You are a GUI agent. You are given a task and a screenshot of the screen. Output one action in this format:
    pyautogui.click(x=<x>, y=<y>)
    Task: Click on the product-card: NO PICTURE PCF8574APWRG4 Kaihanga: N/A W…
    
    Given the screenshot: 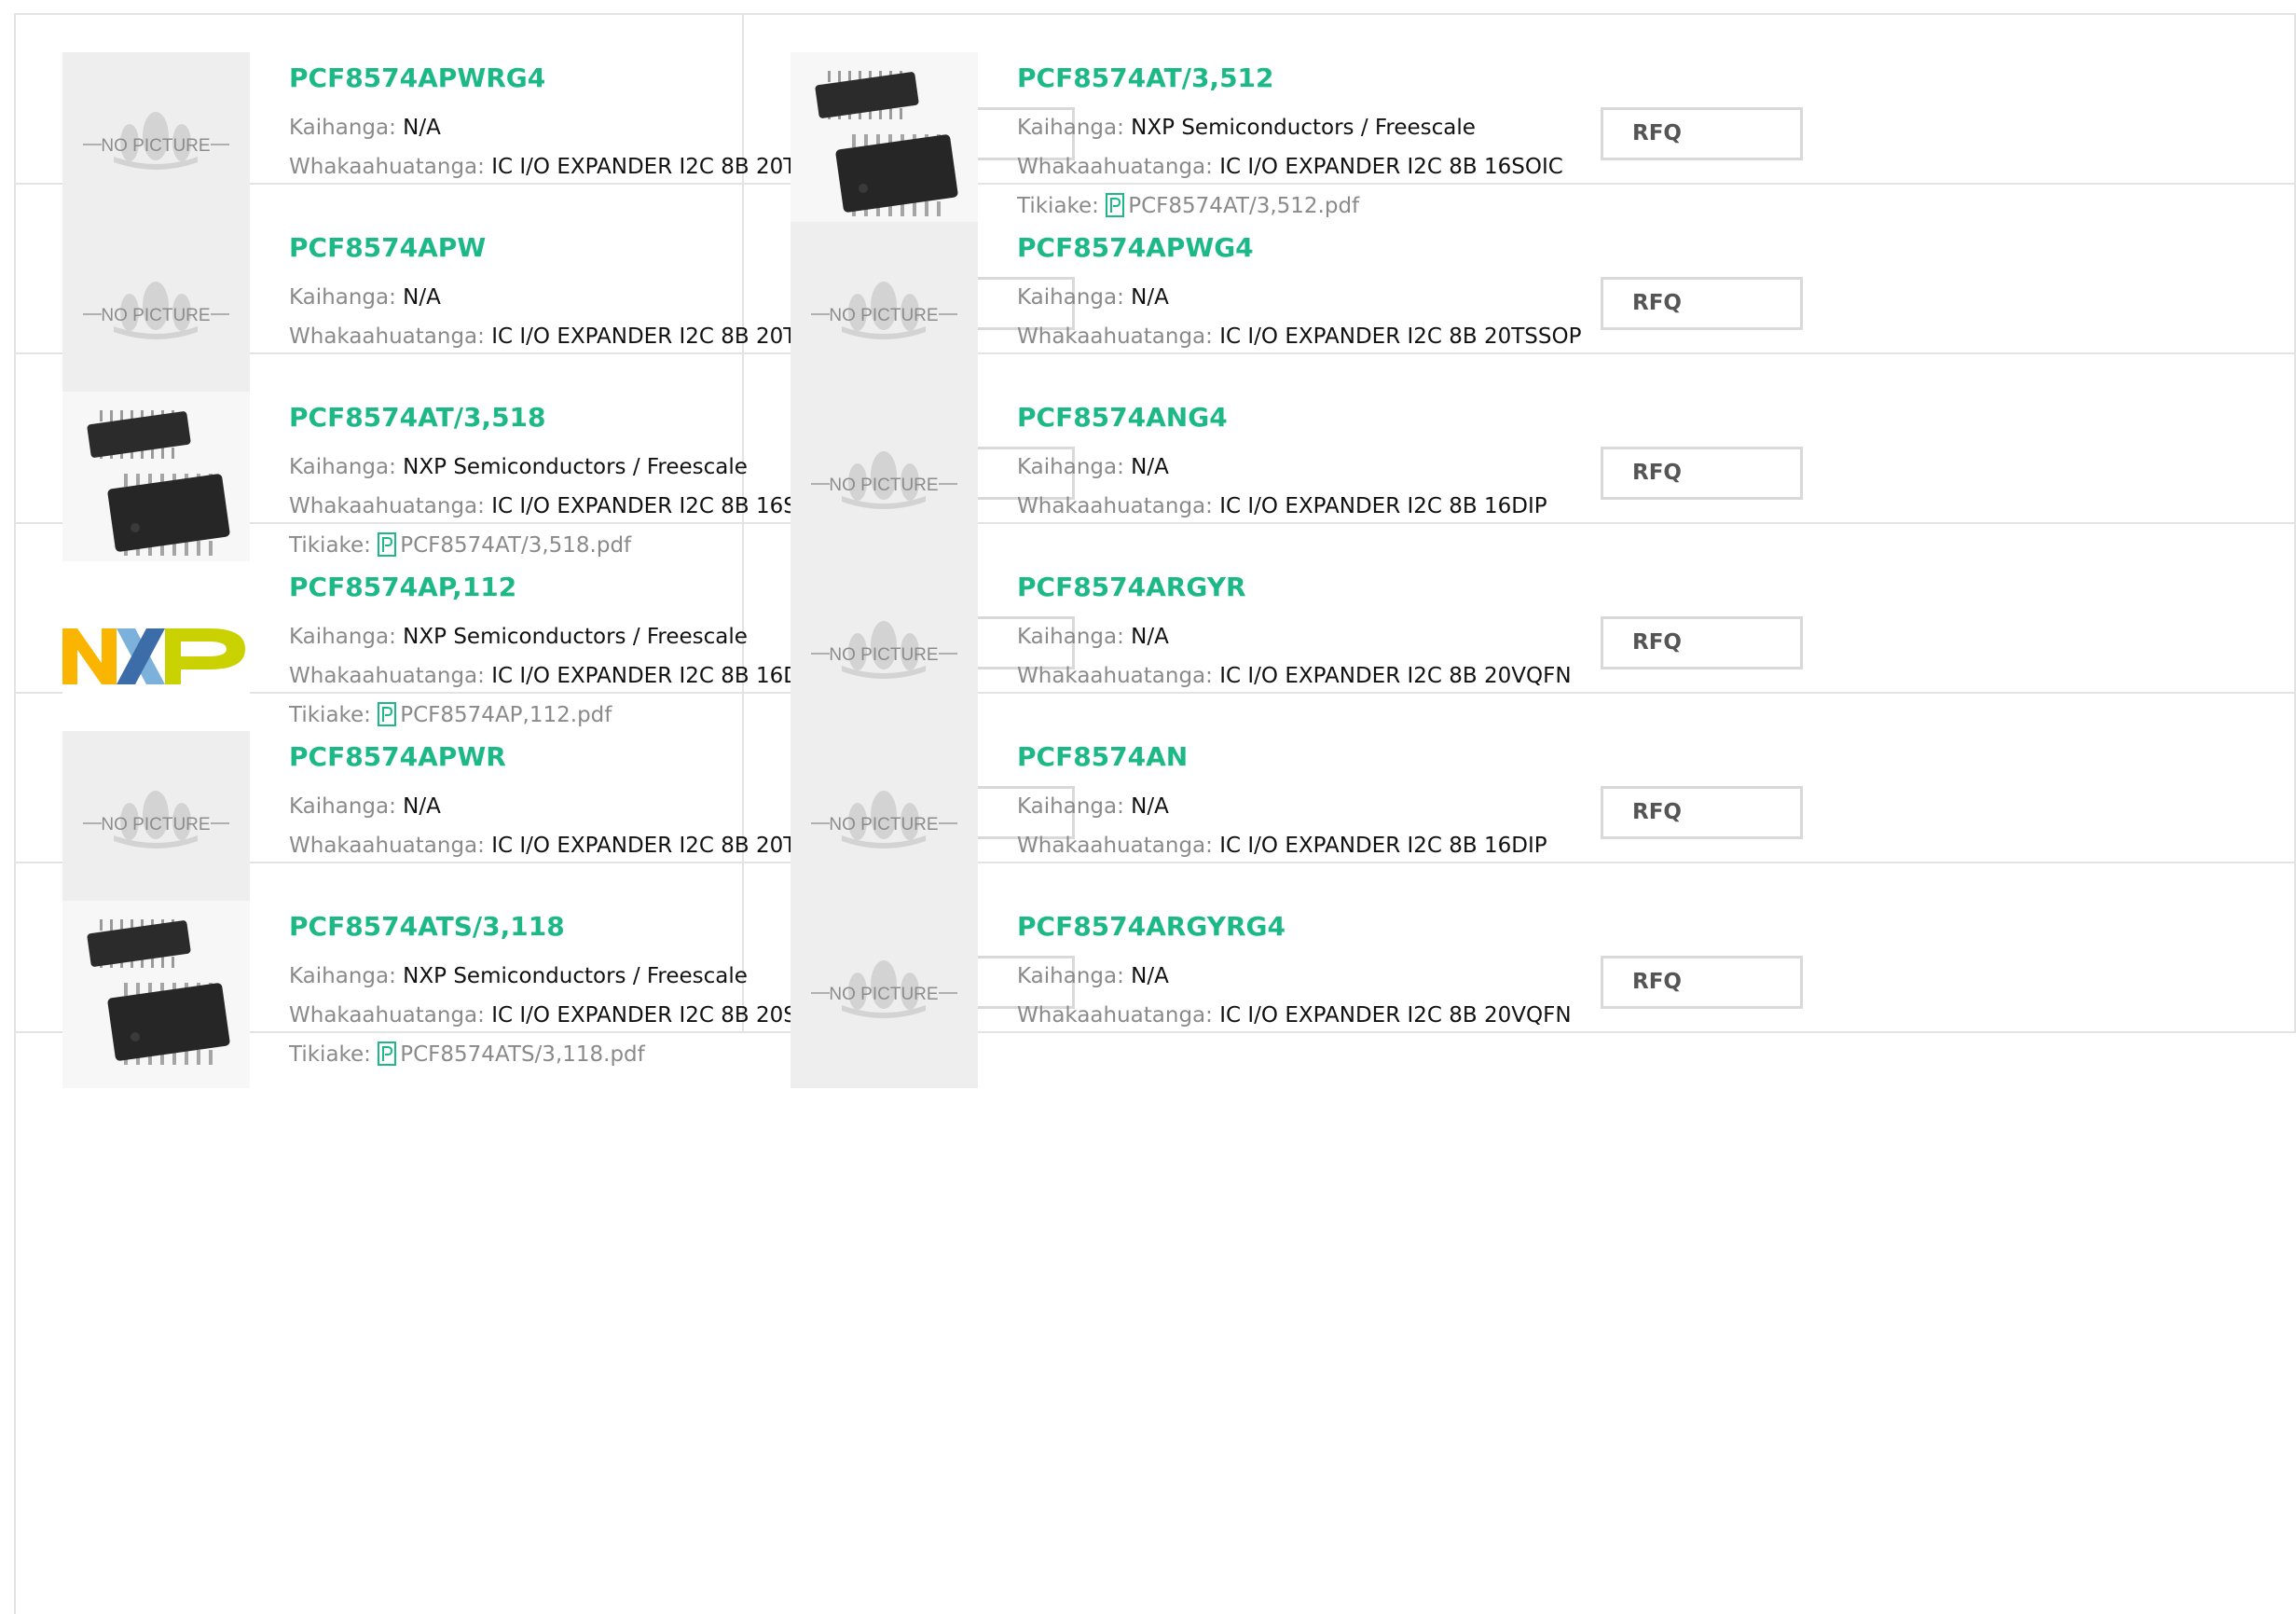 What is the action you would take?
    pyautogui.click(x=545, y=128)
    